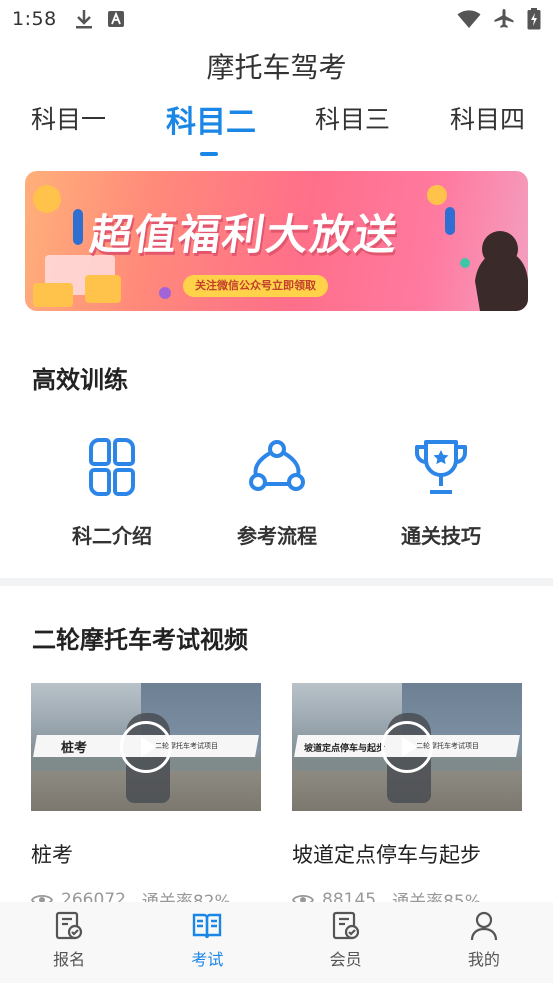 The image size is (553, 983). I want to click on nav-label: 考试, so click(207, 959).